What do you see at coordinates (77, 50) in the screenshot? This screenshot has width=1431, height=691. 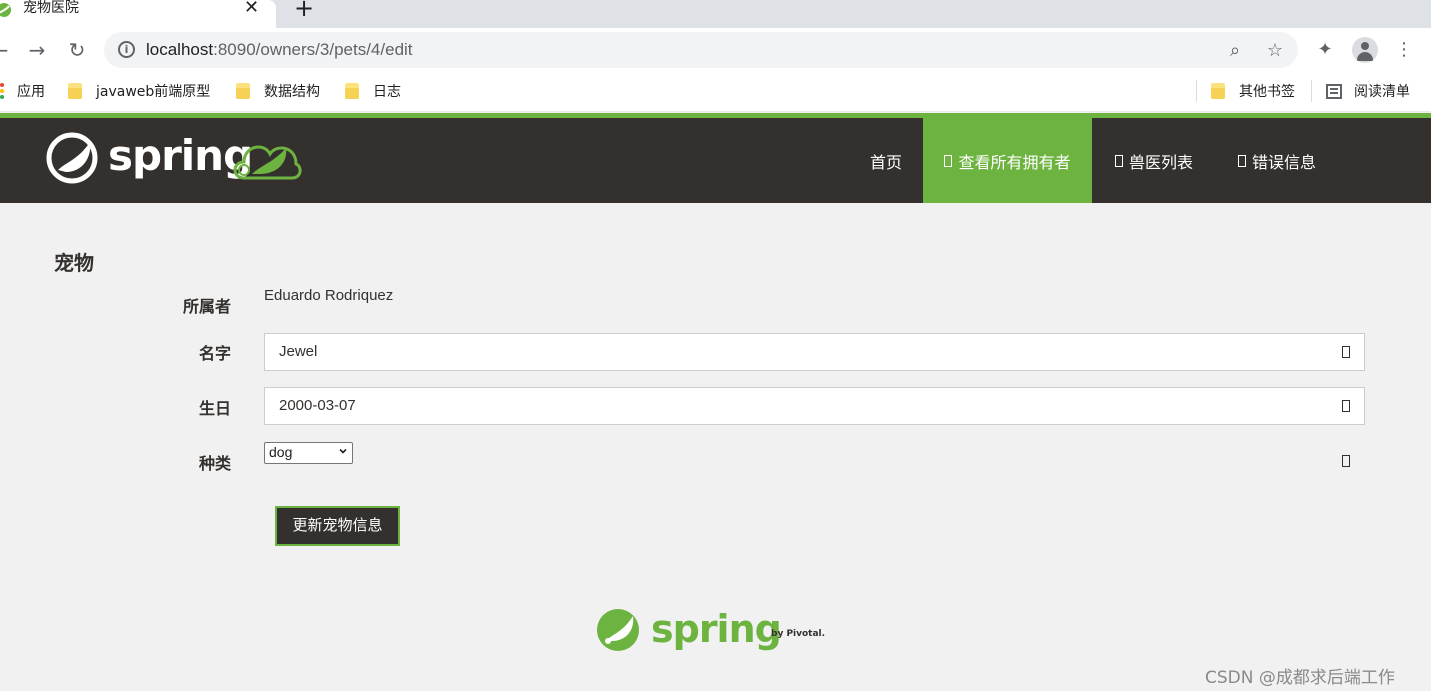 I see `reload-icon: ↻` at bounding box center [77, 50].